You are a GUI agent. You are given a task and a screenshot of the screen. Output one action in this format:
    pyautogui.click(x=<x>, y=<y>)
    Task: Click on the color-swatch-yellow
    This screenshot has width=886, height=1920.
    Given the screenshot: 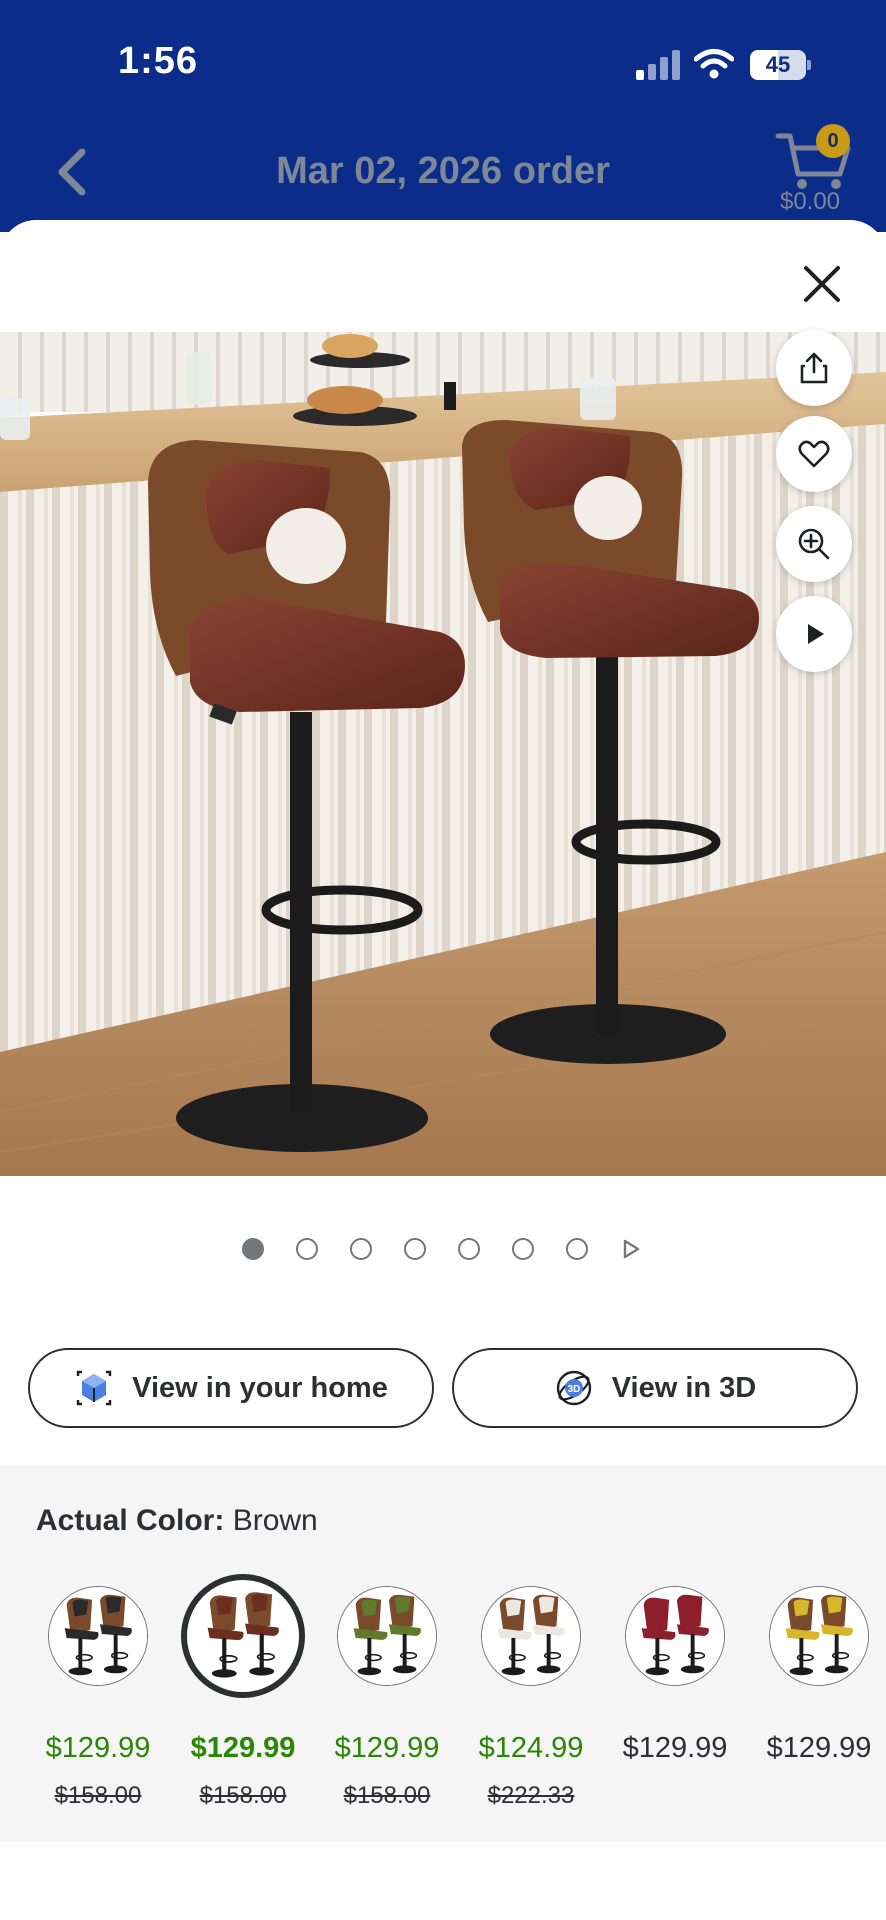 What is the action you would take?
    pyautogui.click(x=819, y=1636)
    